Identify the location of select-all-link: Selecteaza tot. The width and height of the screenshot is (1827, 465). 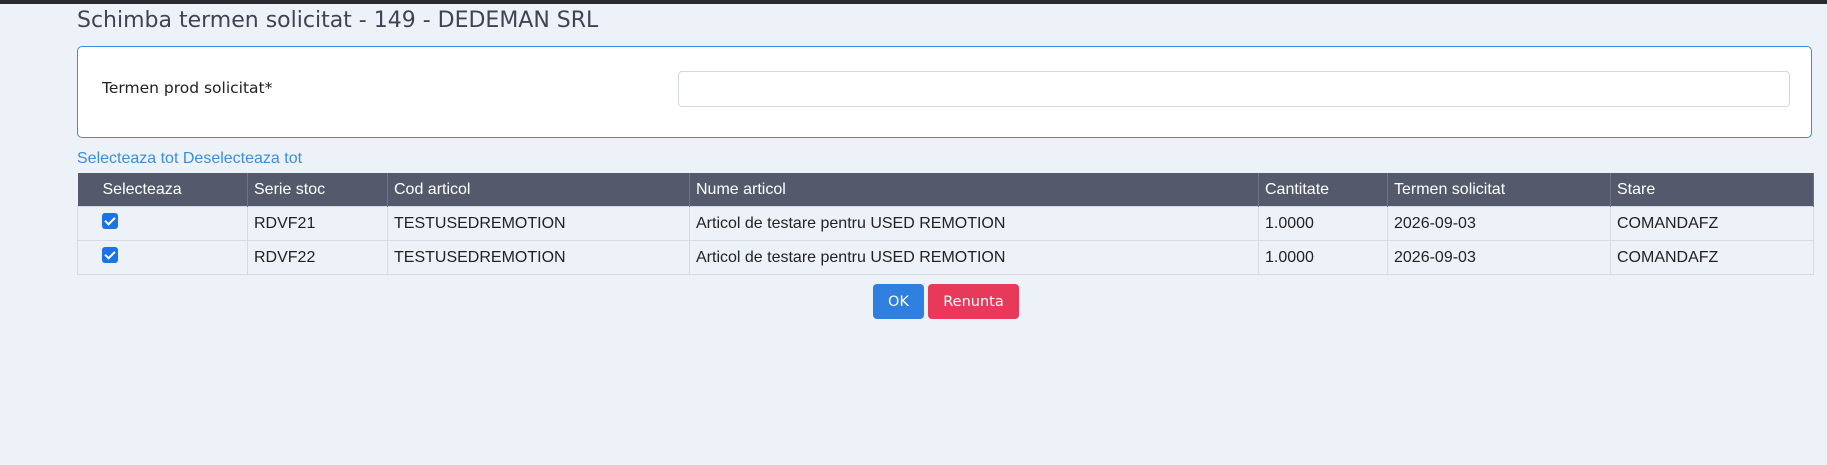
(127, 158).